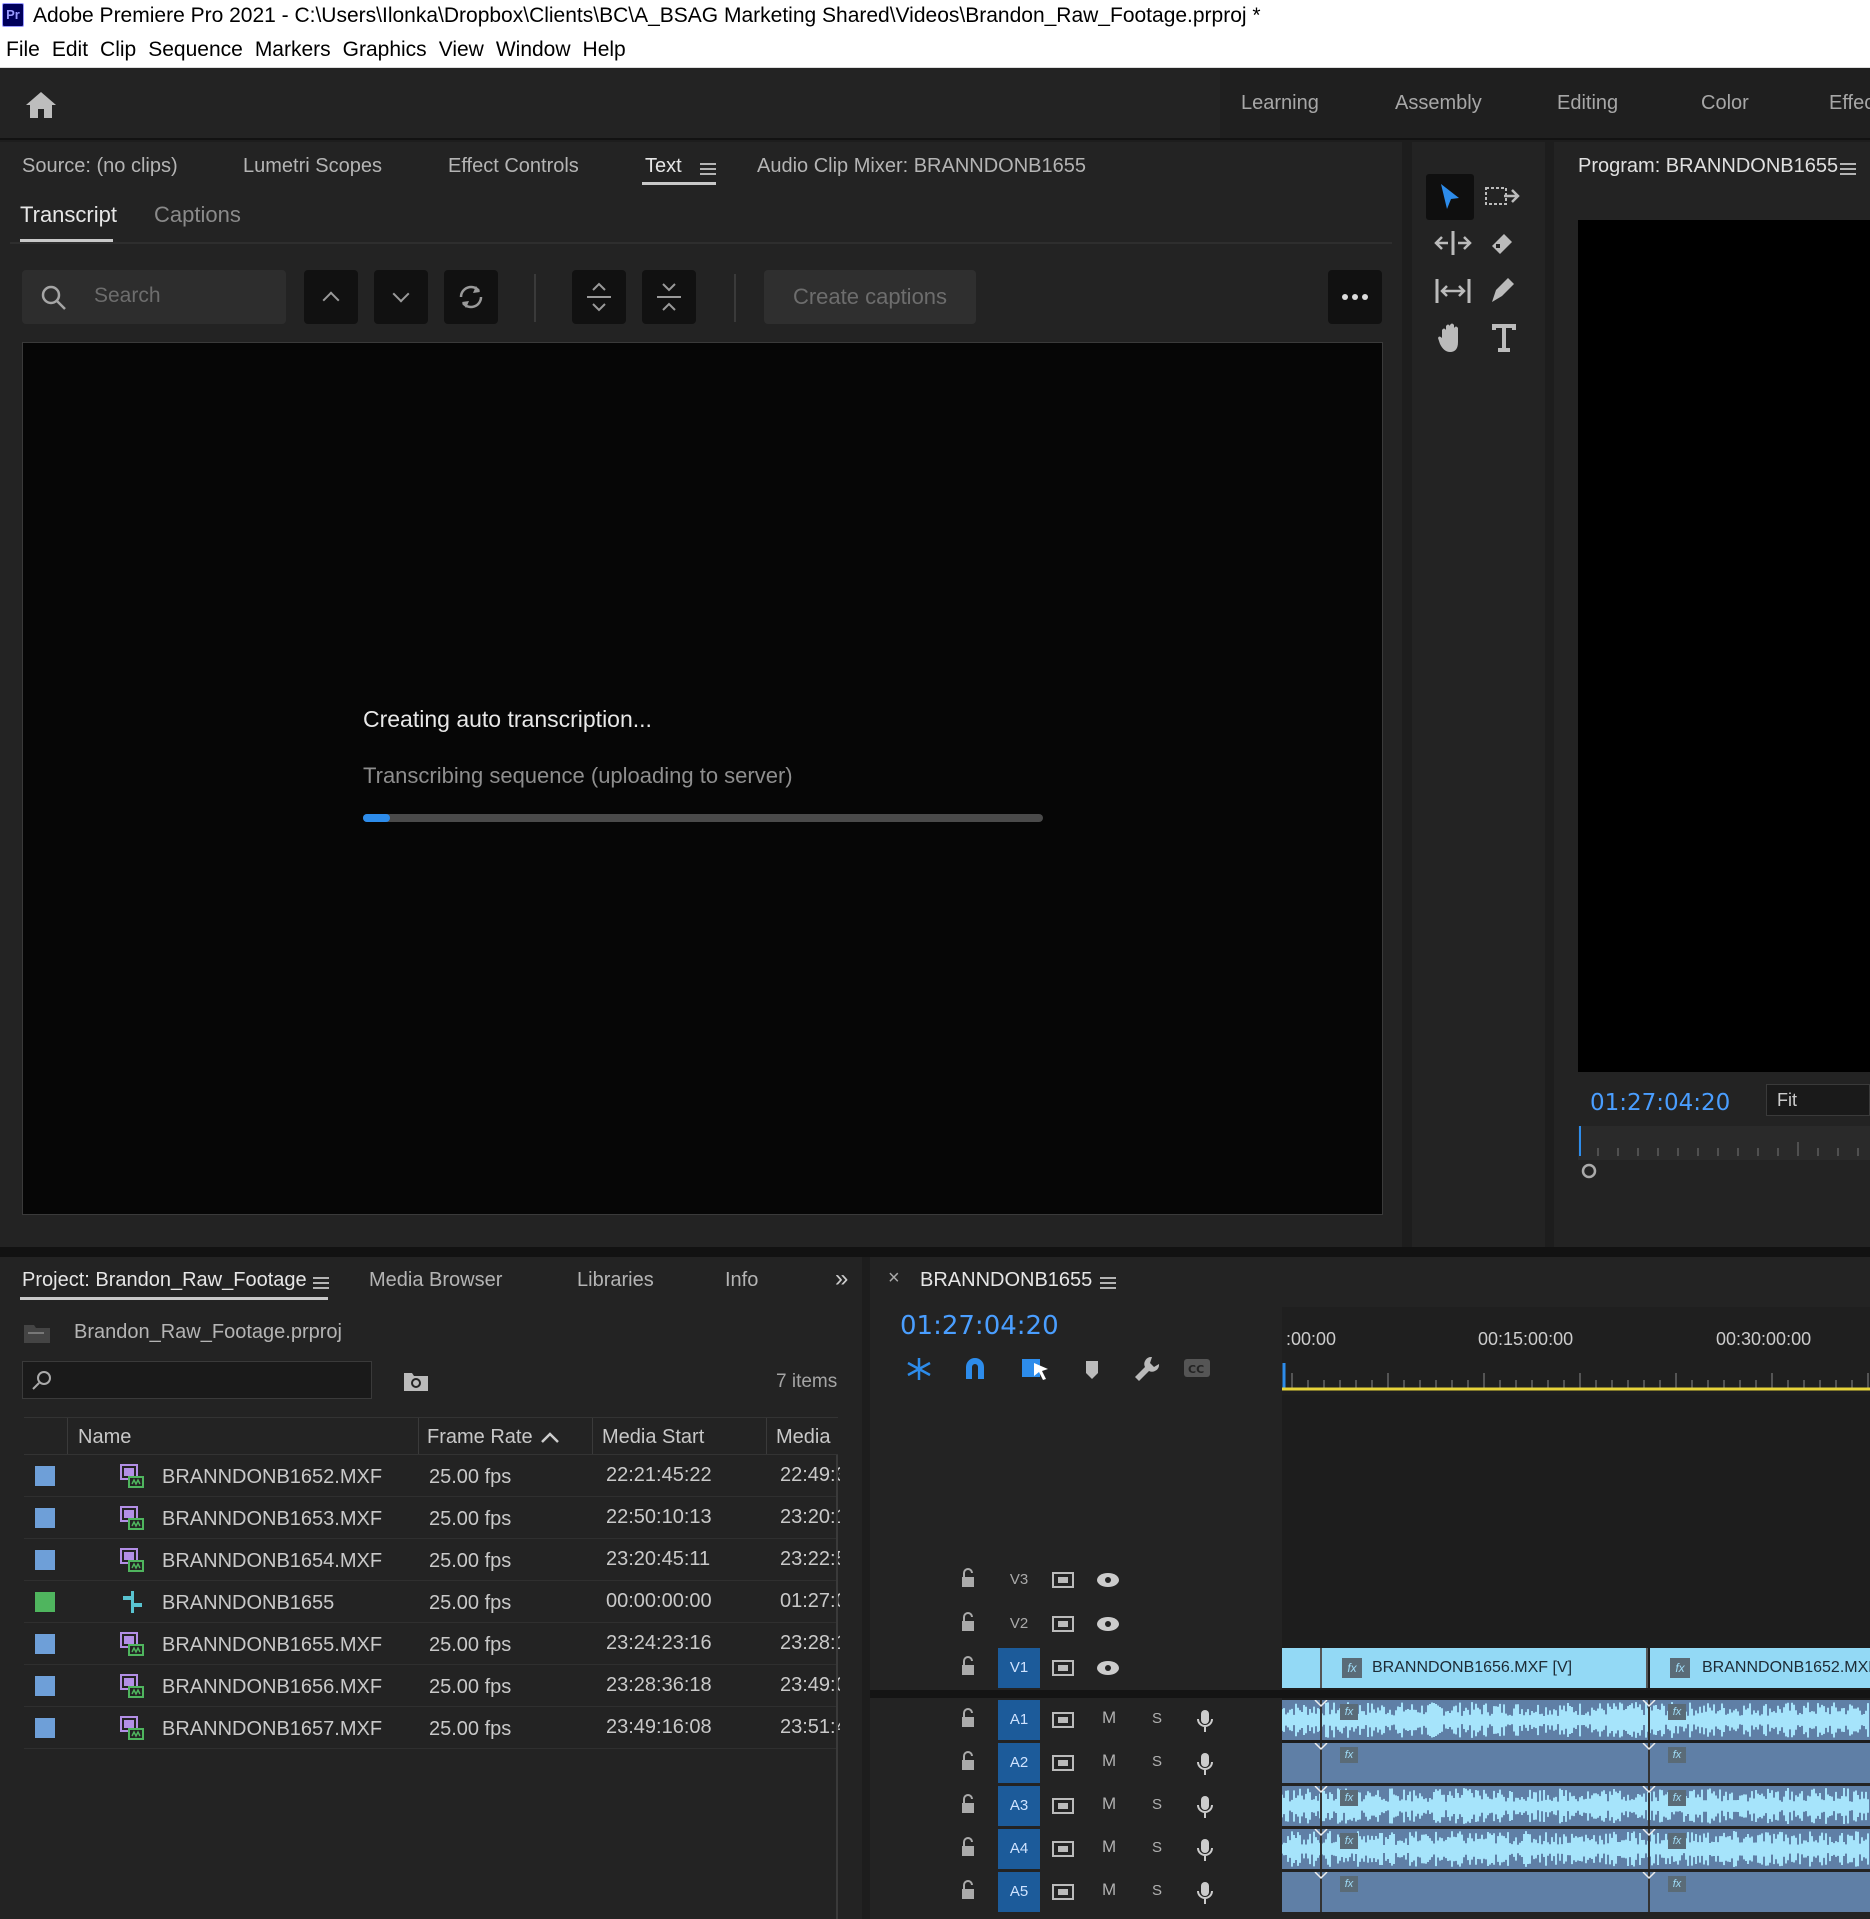 This screenshot has width=1870, height=1919. I want to click on project-search-input, so click(197, 1380).